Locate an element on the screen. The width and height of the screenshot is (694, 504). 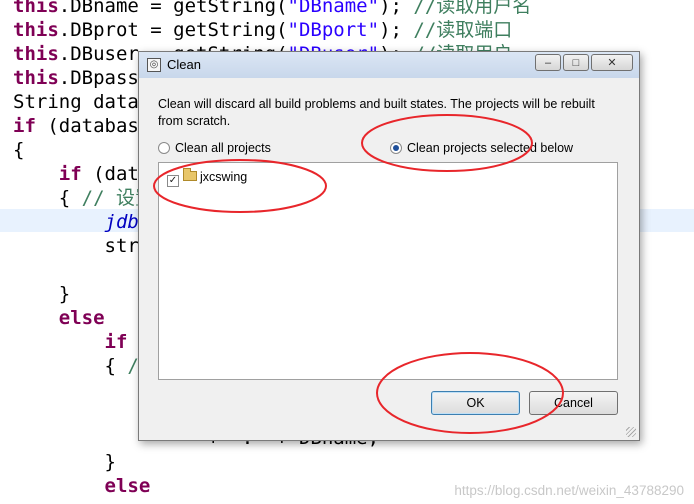
code-line: { is located at coordinates (18, 150).